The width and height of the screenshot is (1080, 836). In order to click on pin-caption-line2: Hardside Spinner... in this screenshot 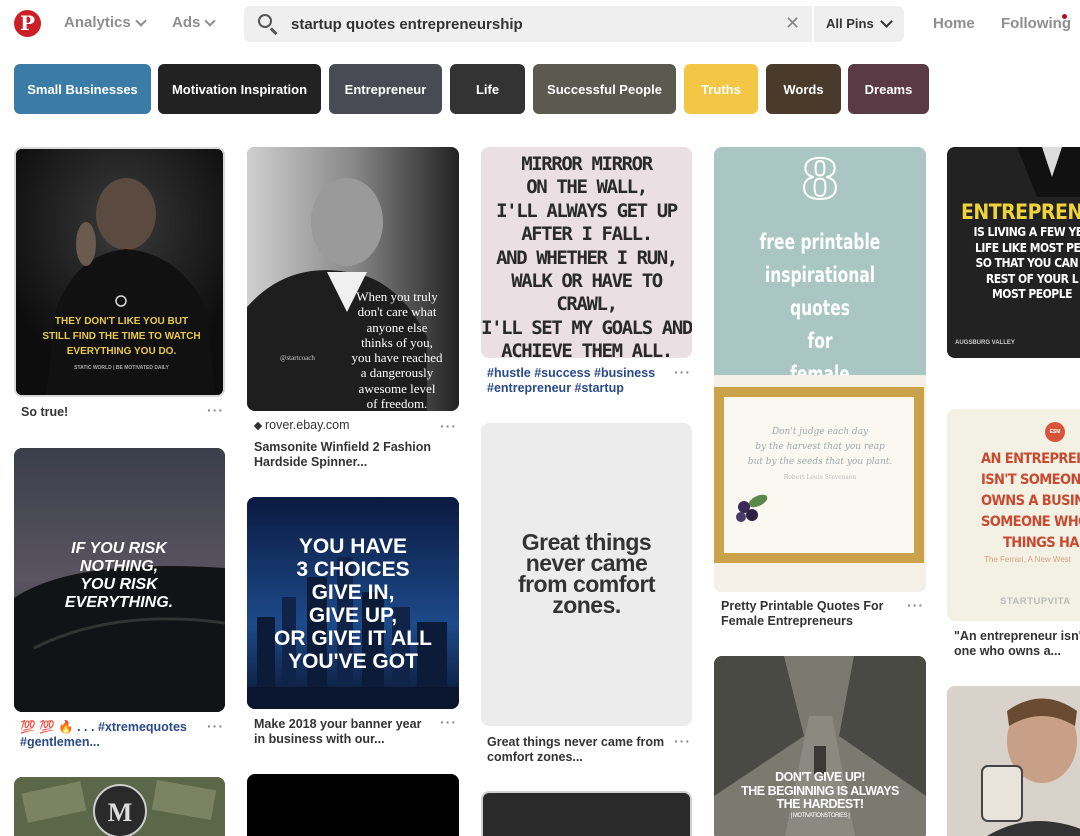, I will do `click(311, 462)`.